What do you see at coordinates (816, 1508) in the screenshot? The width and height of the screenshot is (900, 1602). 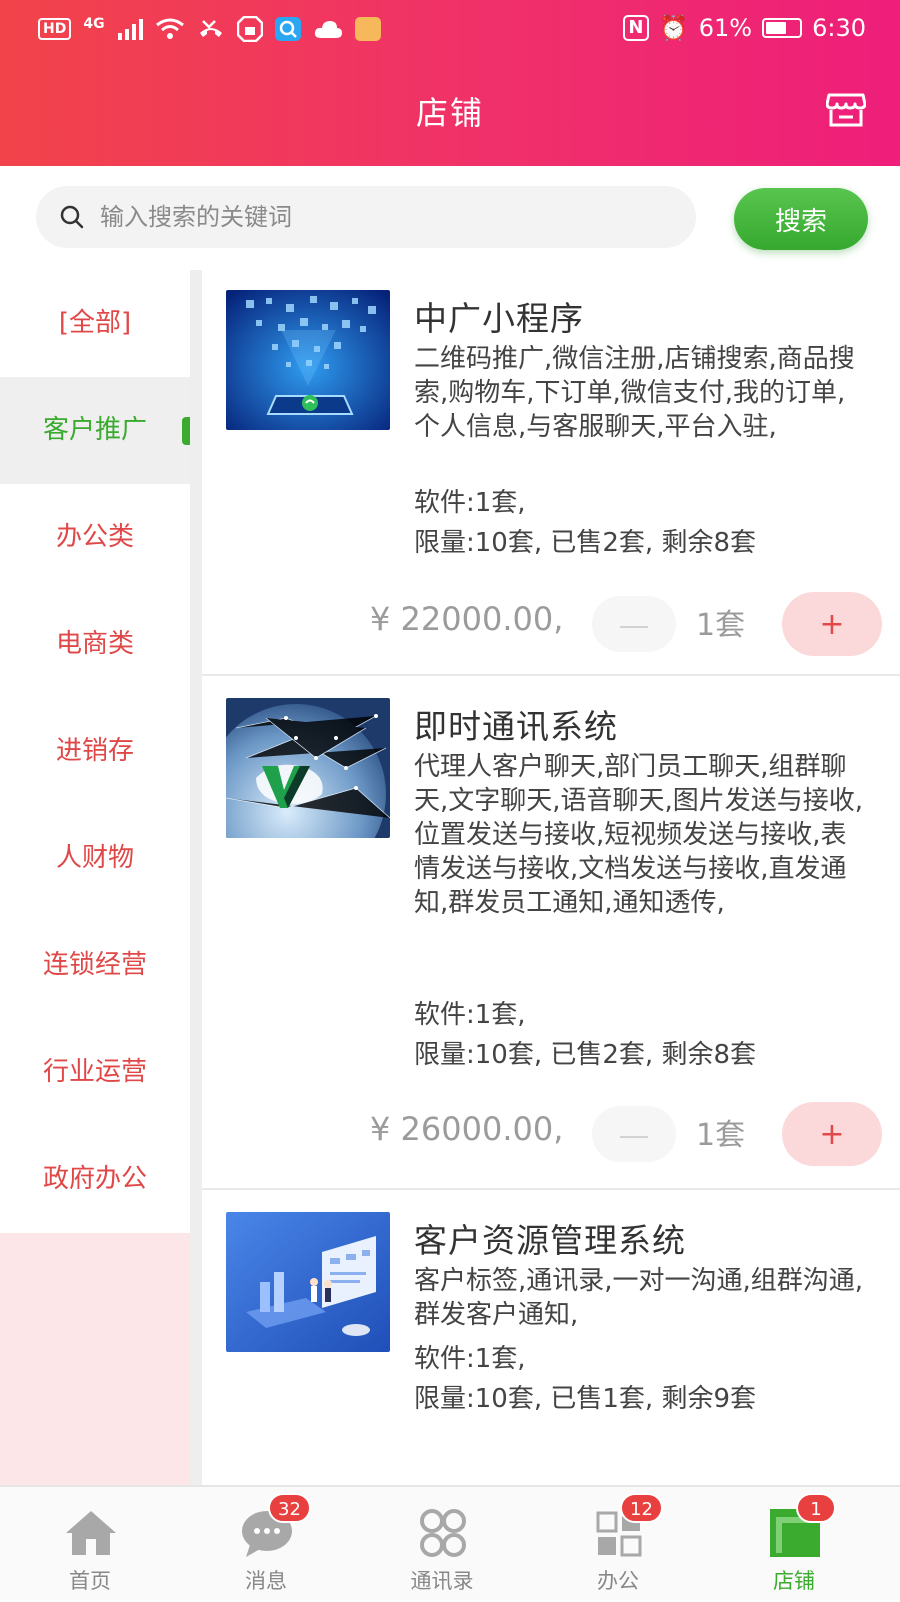 I see `shop-badge: 1` at bounding box center [816, 1508].